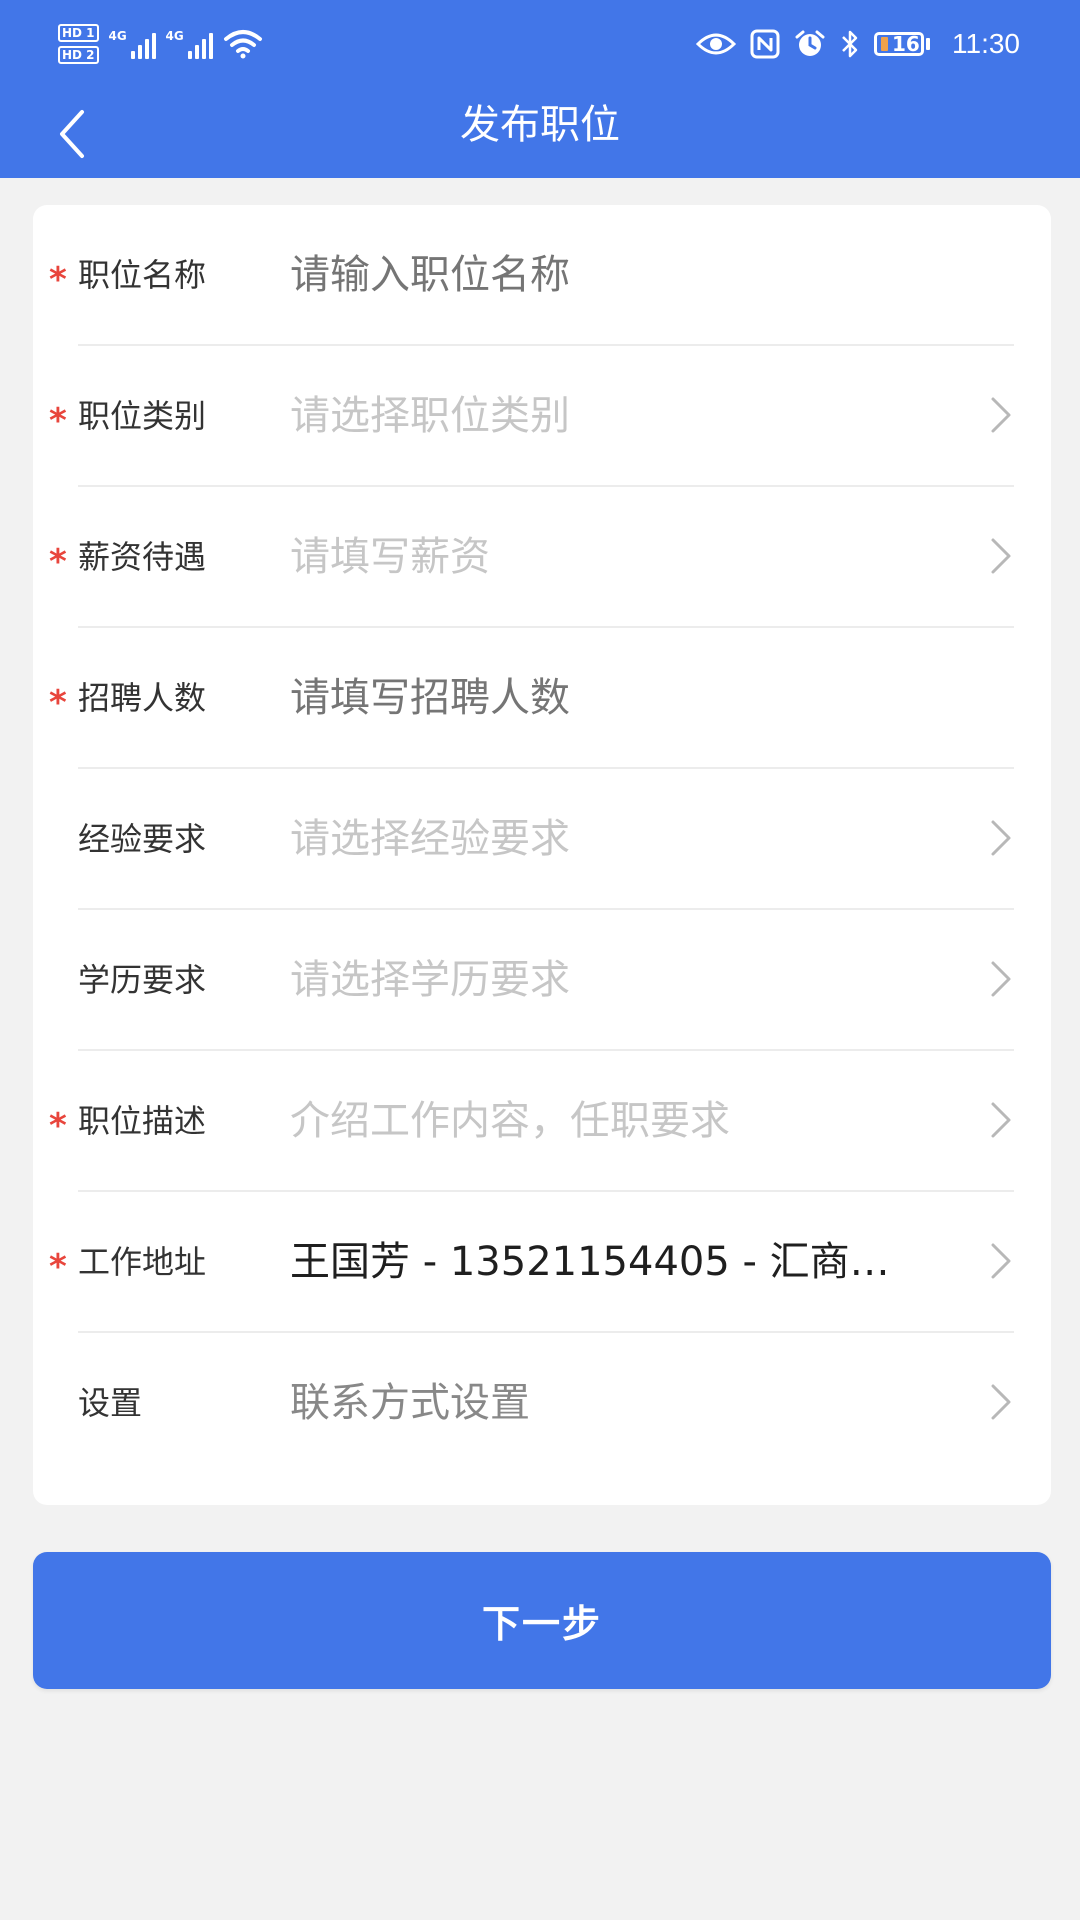 Image resolution: width=1080 pixels, height=1920 pixels. What do you see at coordinates (142, 1121) in the screenshot?
I see `field-label: 职位描述` at bounding box center [142, 1121].